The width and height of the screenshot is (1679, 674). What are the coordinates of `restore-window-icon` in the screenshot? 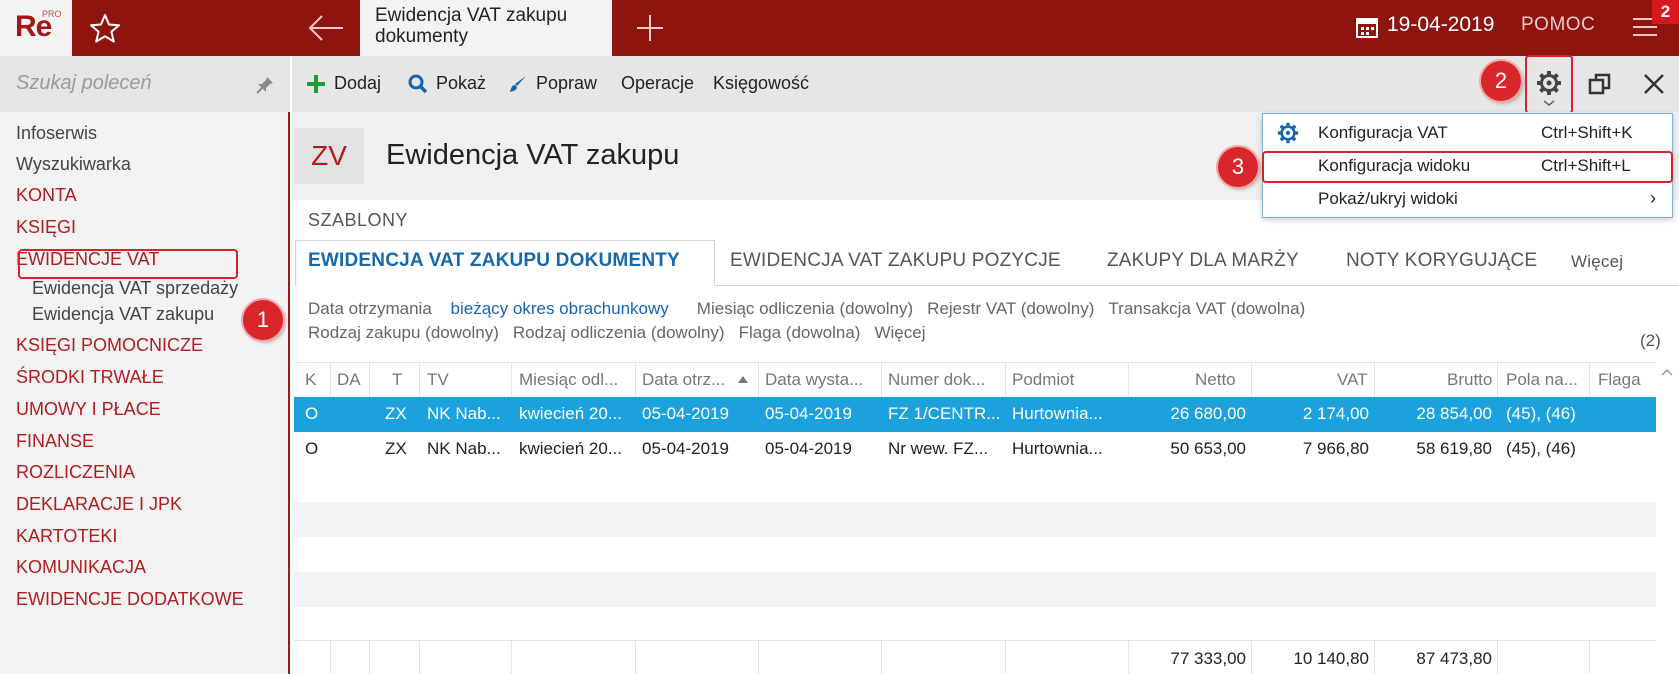 It's located at (1600, 84).